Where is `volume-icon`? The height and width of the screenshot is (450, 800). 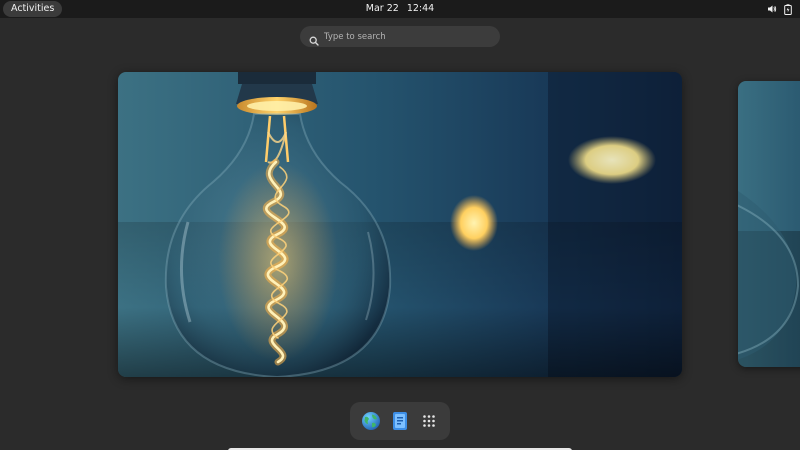
volume-icon is located at coordinates (772, 9).